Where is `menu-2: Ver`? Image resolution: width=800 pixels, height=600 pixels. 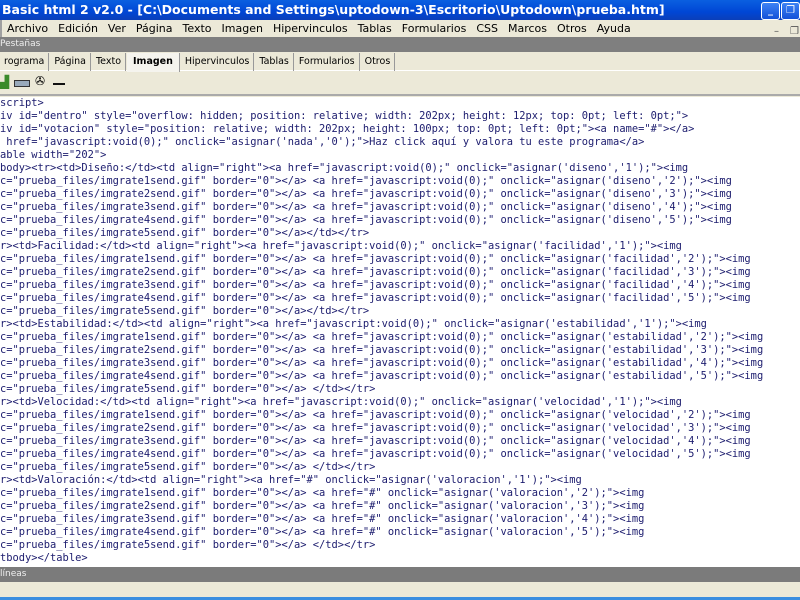
menu-2: Ver is located at coordinates (117, 28).